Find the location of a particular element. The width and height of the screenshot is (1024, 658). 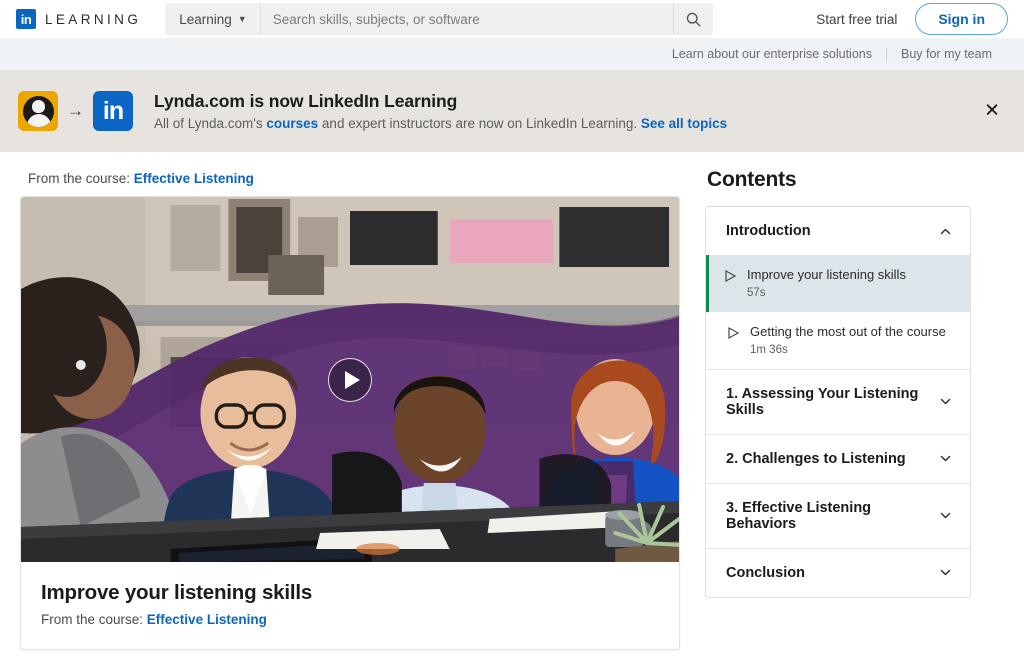

breadcrumb-from-course: From the course: Effective Listening is located at coordinates (358, 178).